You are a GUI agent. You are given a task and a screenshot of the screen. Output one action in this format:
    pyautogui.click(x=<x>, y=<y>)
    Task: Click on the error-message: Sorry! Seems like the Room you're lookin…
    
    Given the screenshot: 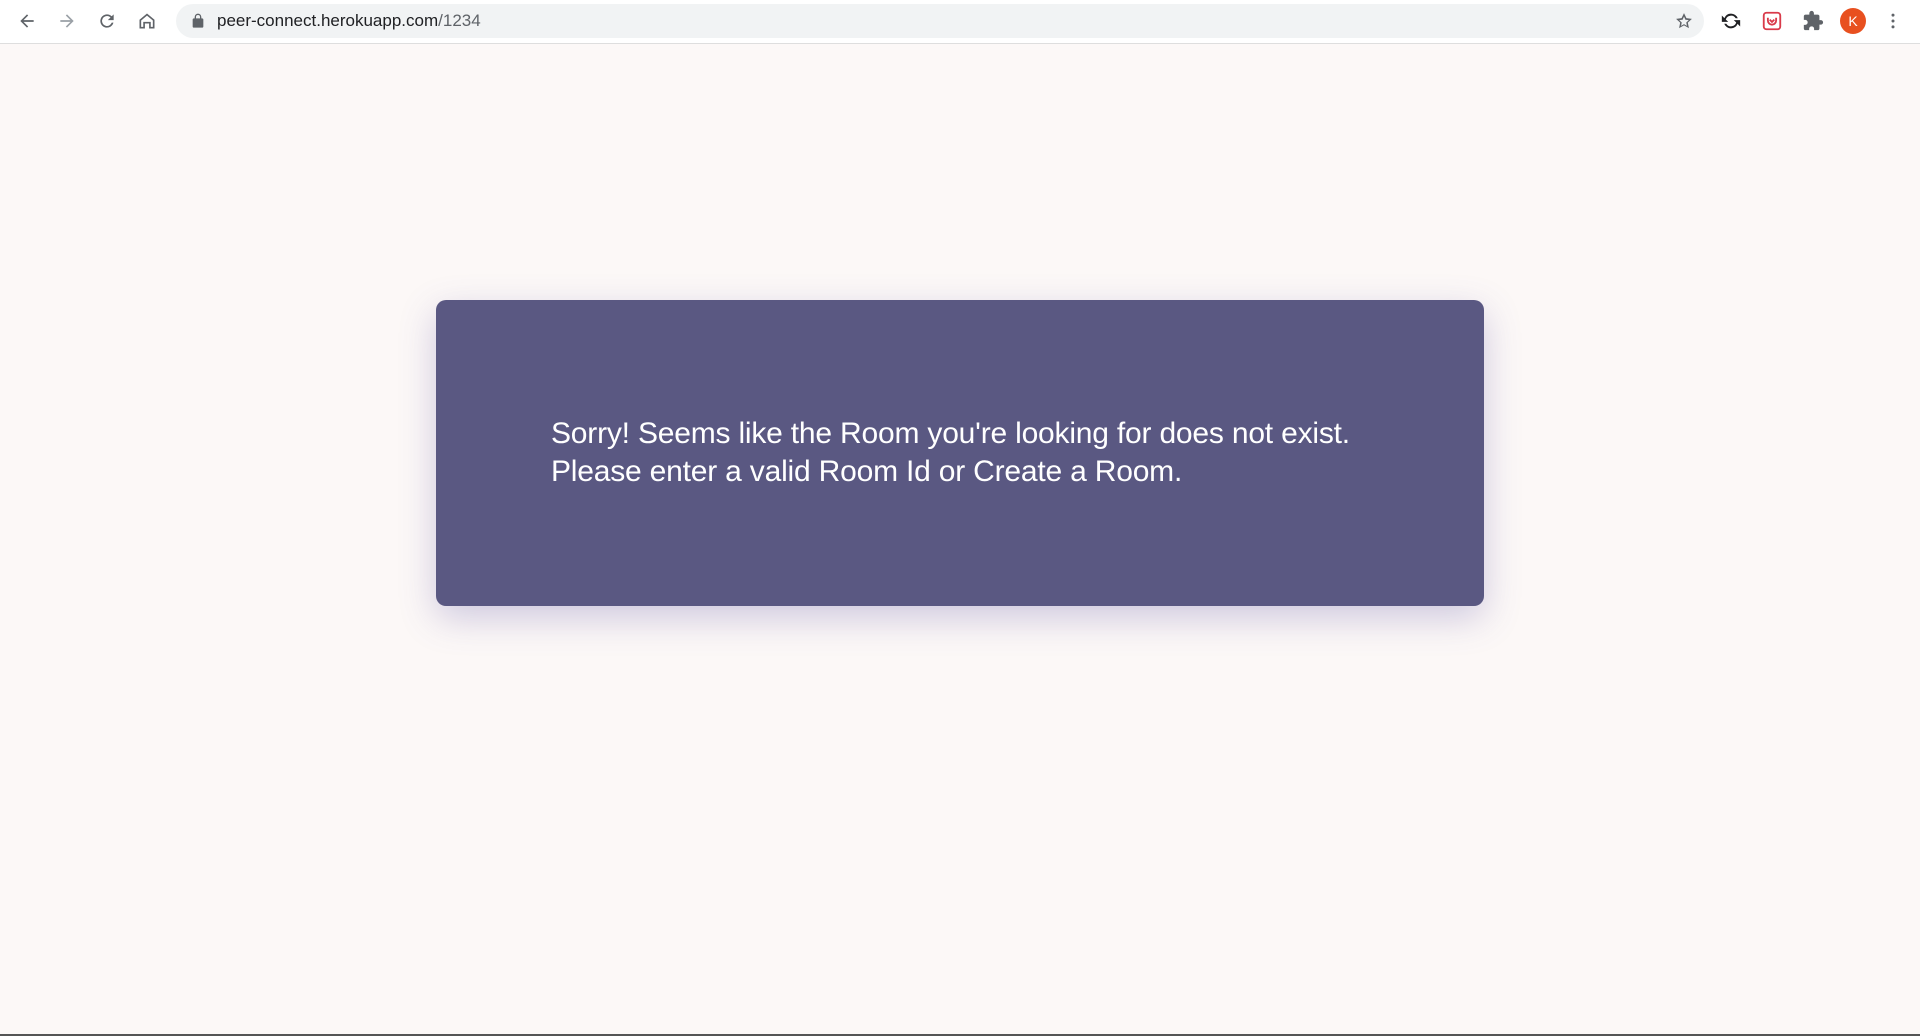 What is the action you would take?
    pyautogui.click(x=1011, y=453)
    